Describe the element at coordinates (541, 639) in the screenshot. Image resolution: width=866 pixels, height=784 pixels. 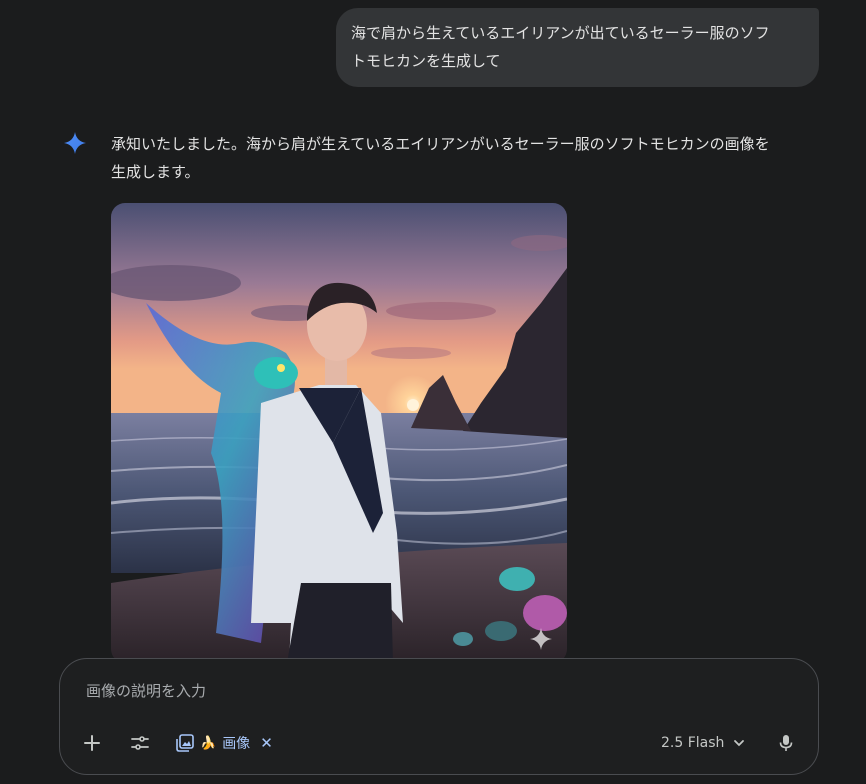
I see `sparkle-watermark-icon` at that location.